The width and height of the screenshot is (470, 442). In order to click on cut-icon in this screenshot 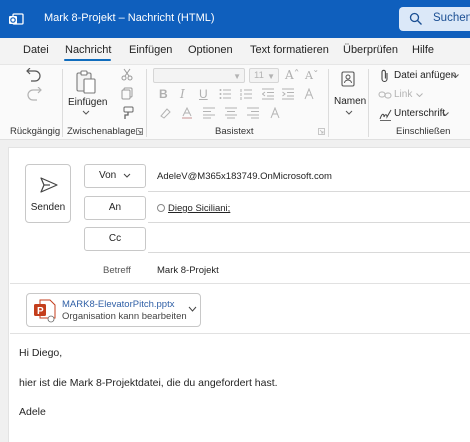, I will do `click(127, 74)`.